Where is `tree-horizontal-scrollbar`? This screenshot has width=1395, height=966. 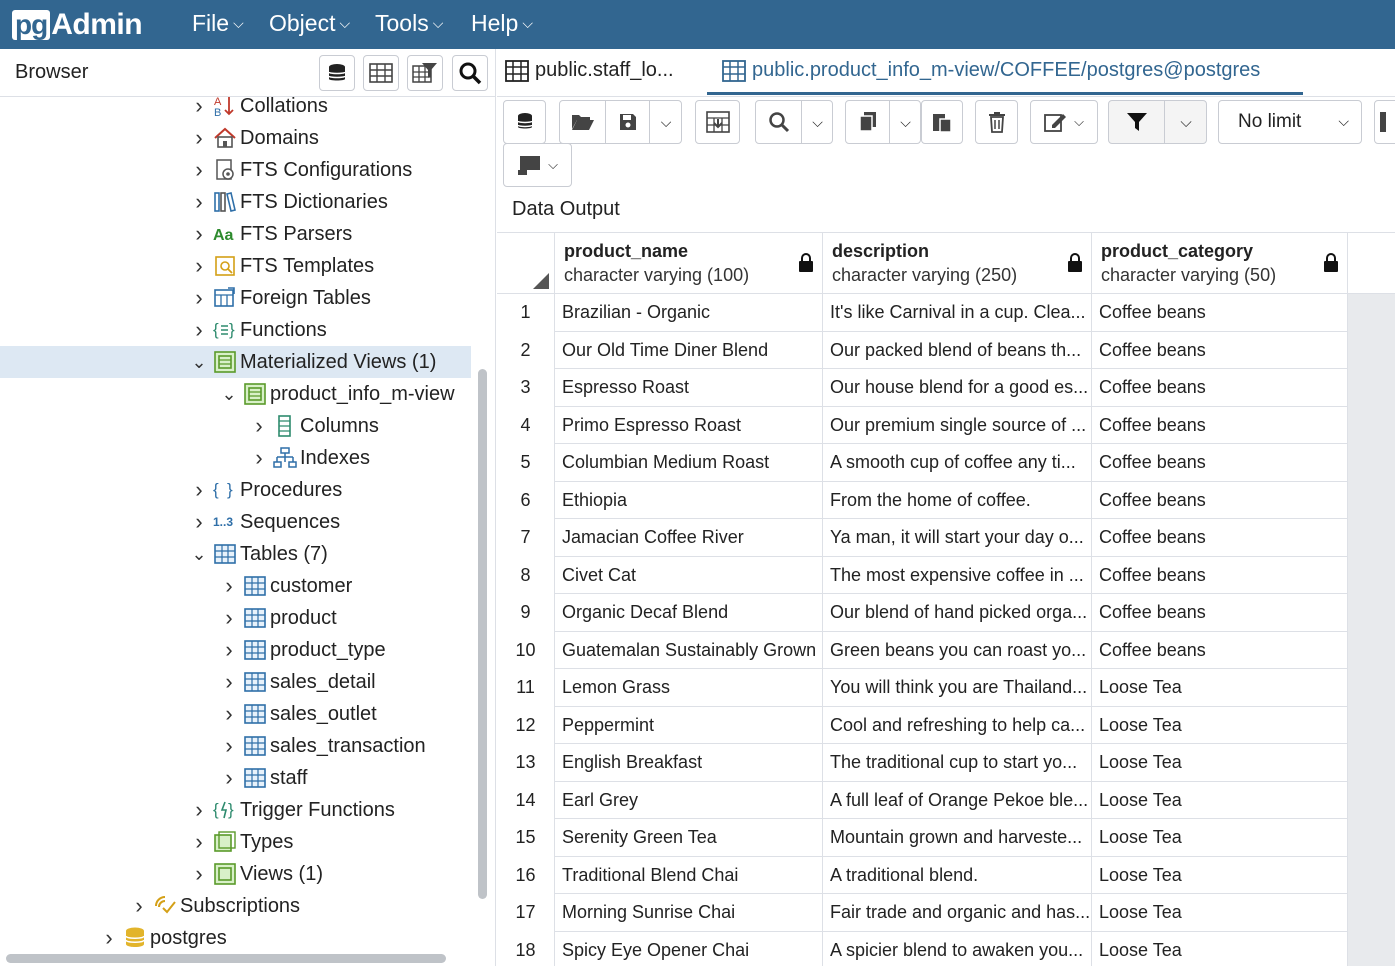
tree-horizontal-scrollbar is located at coordinates (226, 958).